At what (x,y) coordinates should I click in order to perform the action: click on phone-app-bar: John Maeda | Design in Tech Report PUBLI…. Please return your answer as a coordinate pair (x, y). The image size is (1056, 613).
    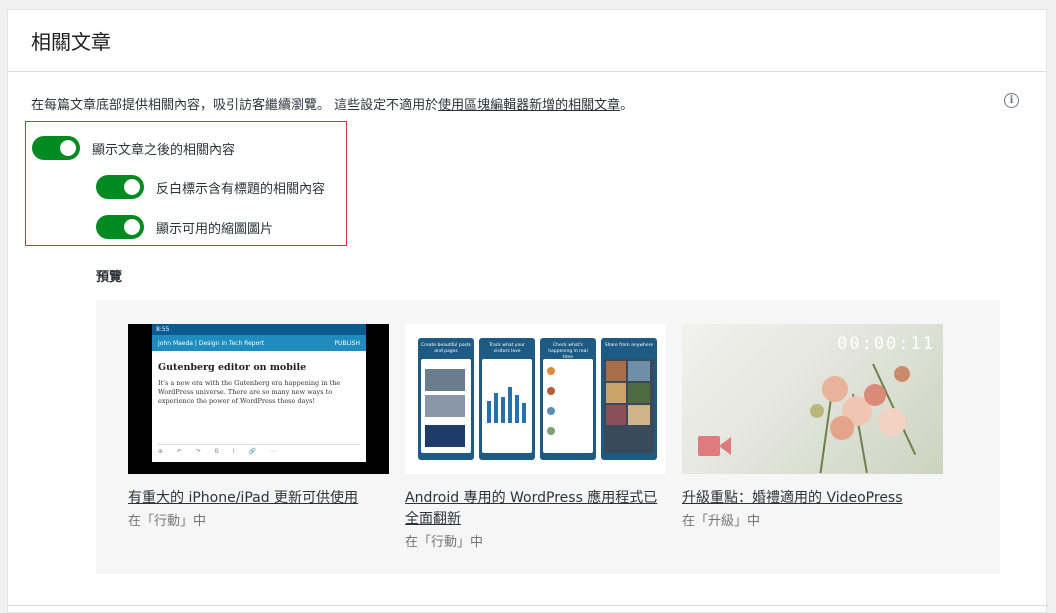
    Looking at the image, I should click on (259, 343).